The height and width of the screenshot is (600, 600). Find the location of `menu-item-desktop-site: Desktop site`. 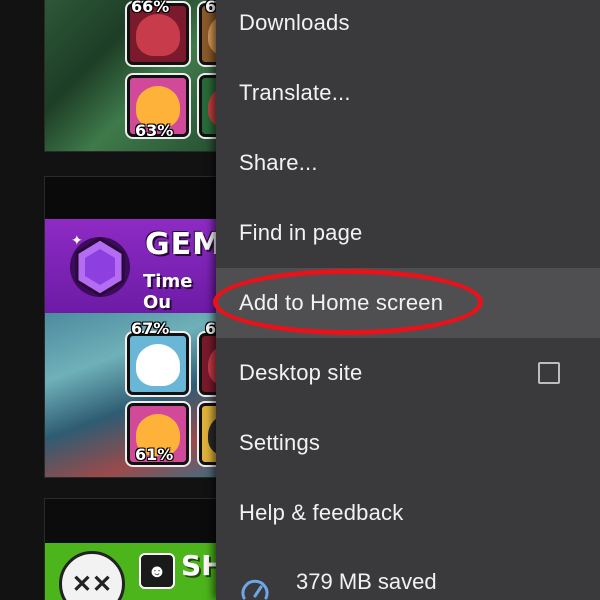

menu-item-desktop-site: Desktop site is located at coordinates (408, 373).